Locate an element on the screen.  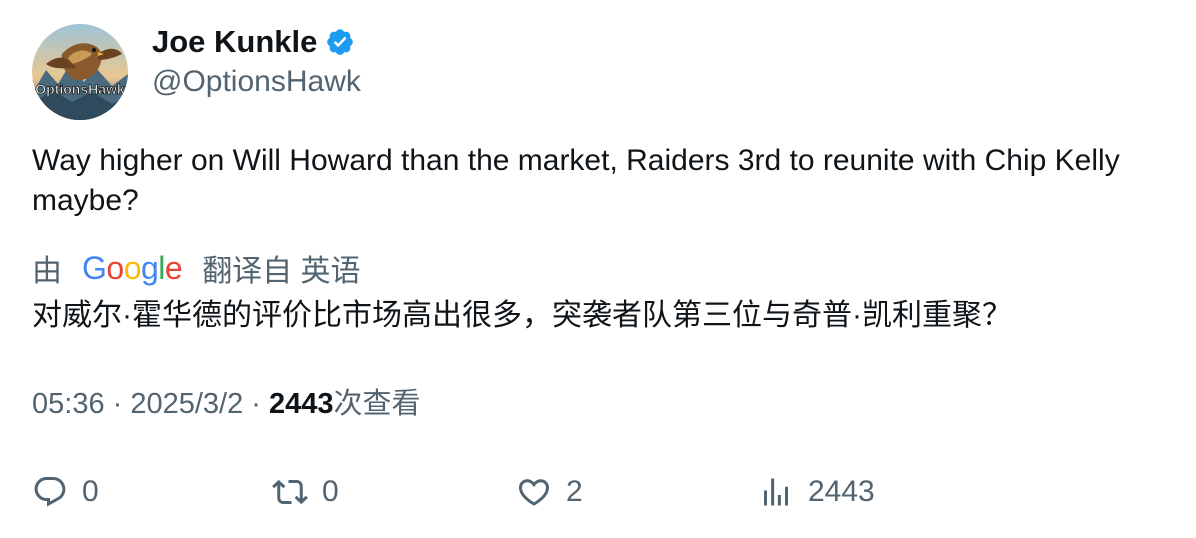
display-name: Joe Kunkle is located at coordinates (234, 42).